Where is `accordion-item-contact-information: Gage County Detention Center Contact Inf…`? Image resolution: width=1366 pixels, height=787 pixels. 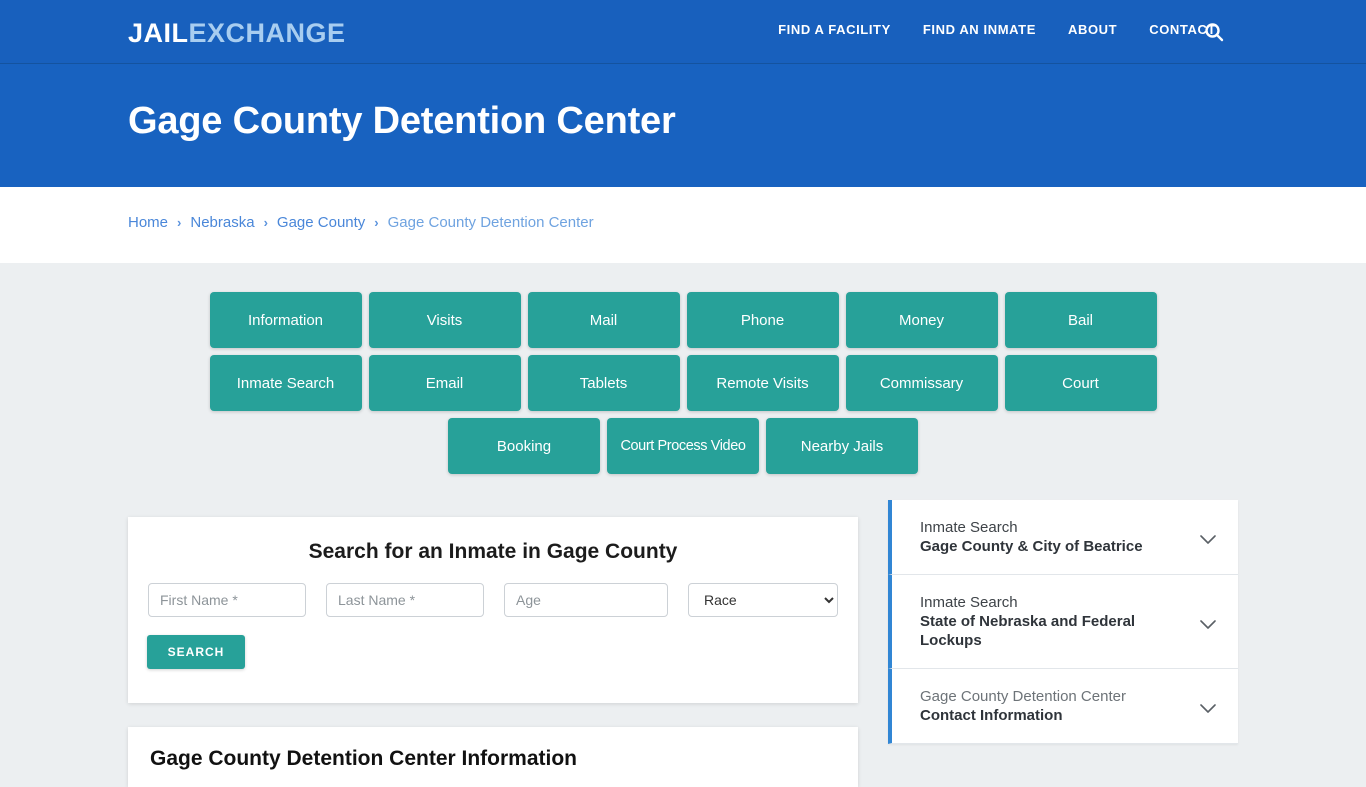
accordion-item-contact-information: Gage County Detention Center Contact Inf… is located at coordinates (1063, 706).